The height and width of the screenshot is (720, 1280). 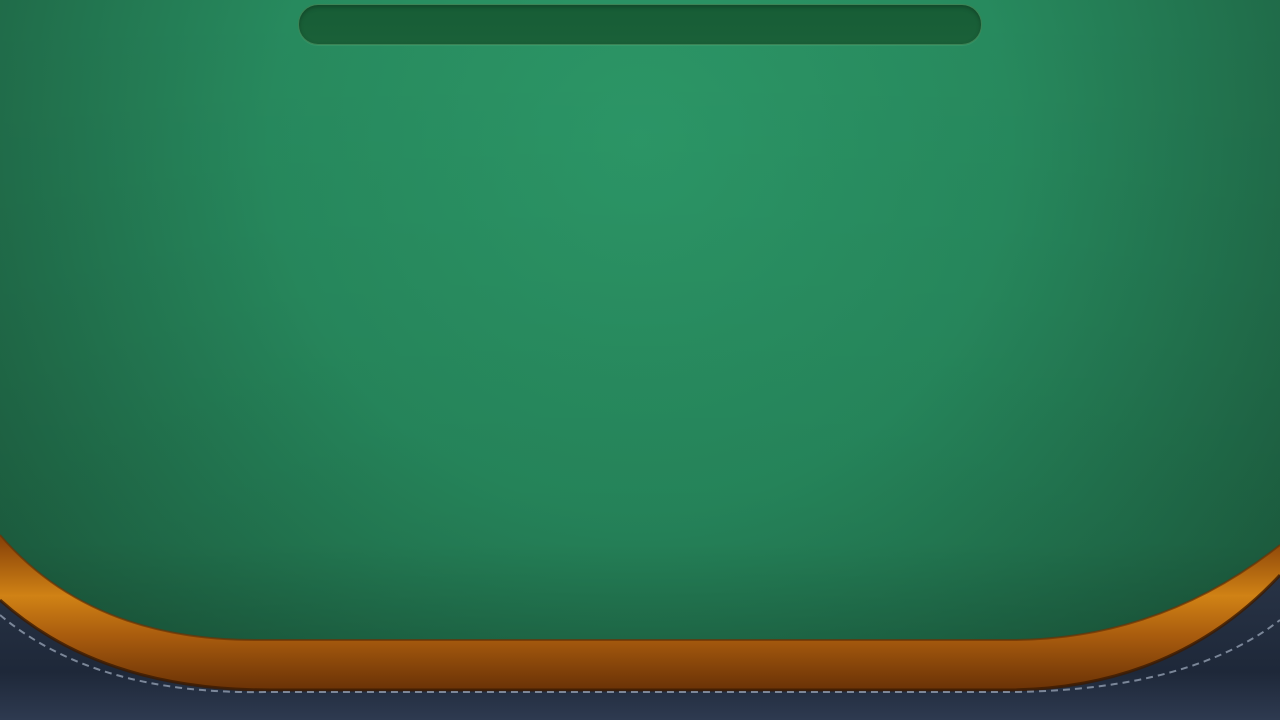 I want to click on status-message-bar, so click(x=640, y=24).